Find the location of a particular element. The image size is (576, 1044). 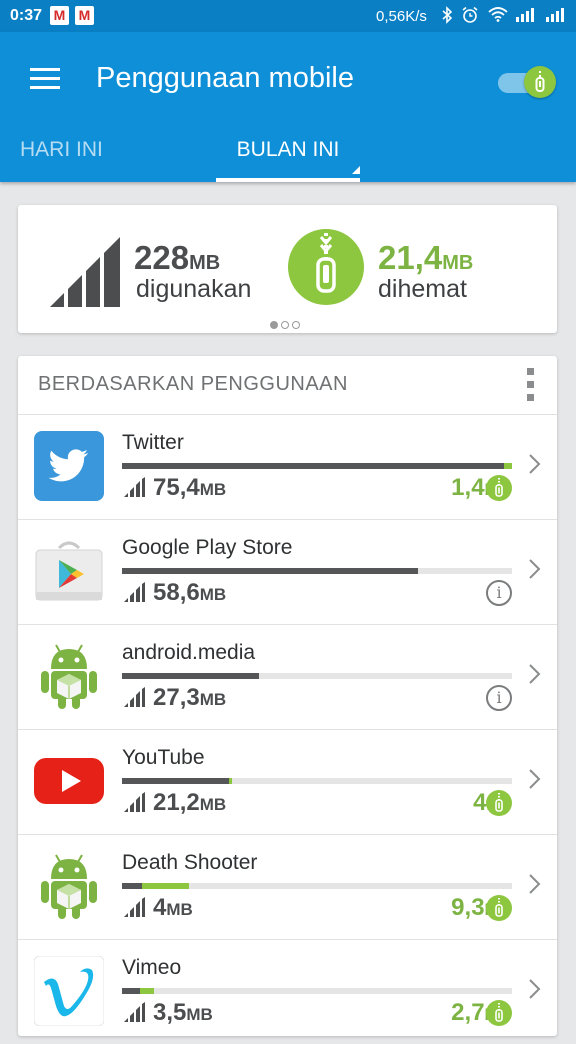

saved-label: dihemat is located at coordinates (422, 289).